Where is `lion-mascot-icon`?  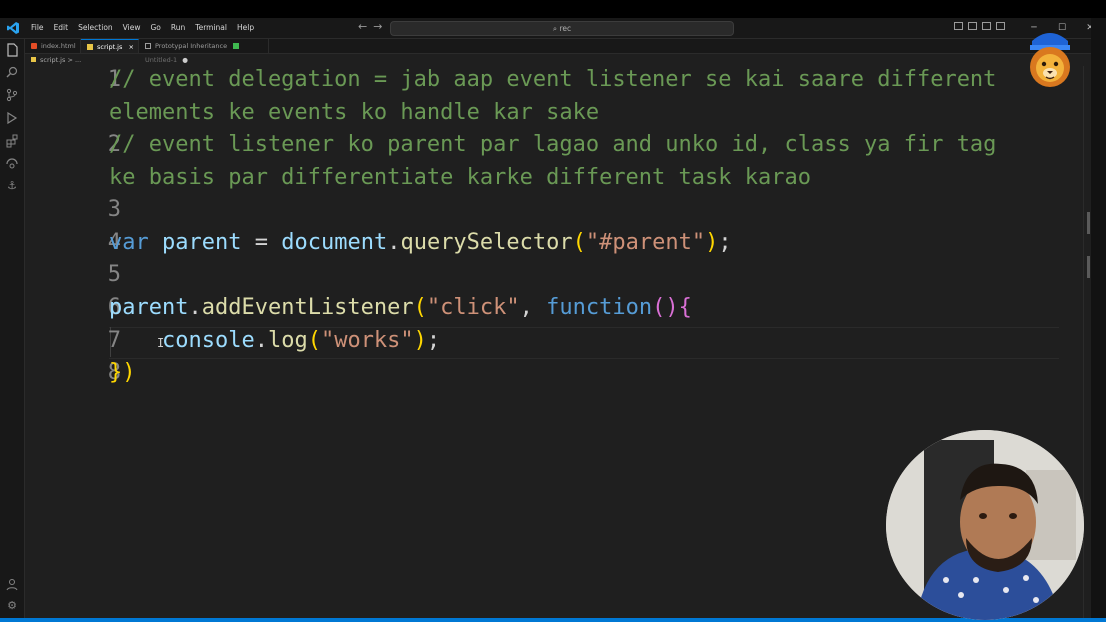
lion-mascot-icon is located at coordinates (1050, 60).